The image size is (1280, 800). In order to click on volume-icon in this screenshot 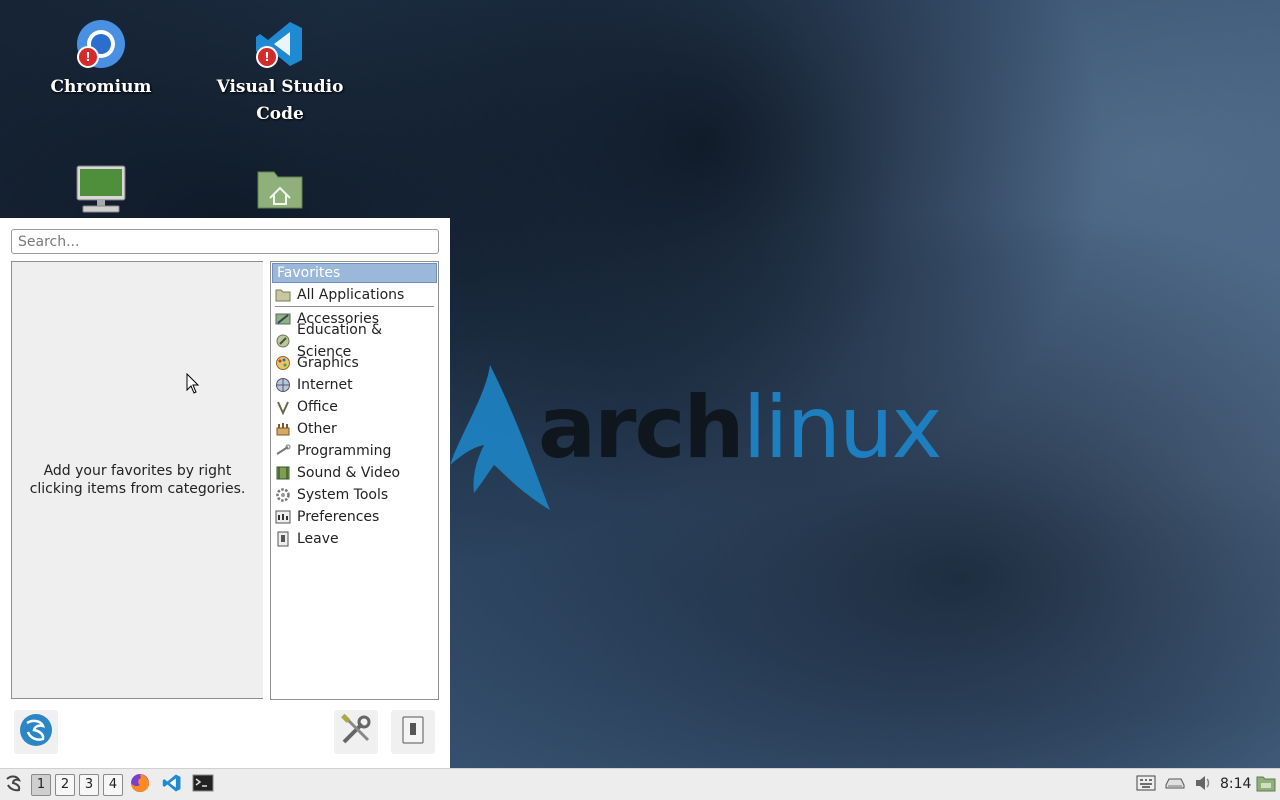, I will do `click(1203, 785)`.